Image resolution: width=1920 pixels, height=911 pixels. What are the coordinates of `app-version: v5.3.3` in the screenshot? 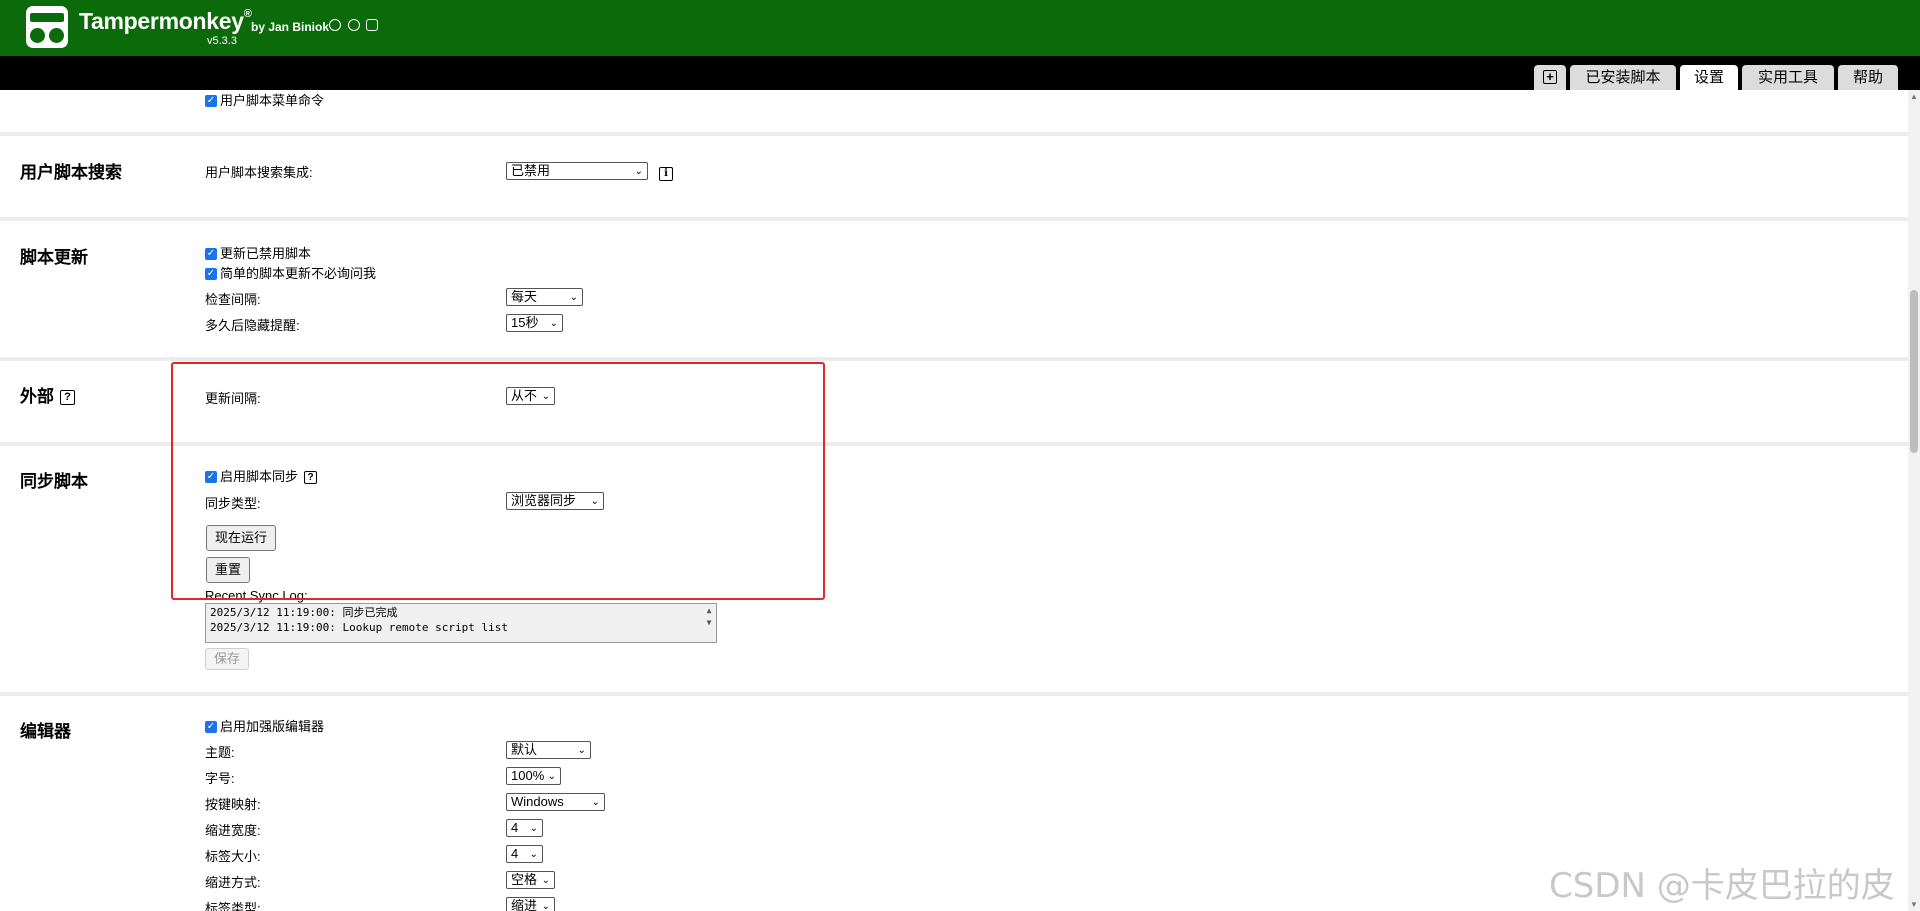 It's located at (222, 41).